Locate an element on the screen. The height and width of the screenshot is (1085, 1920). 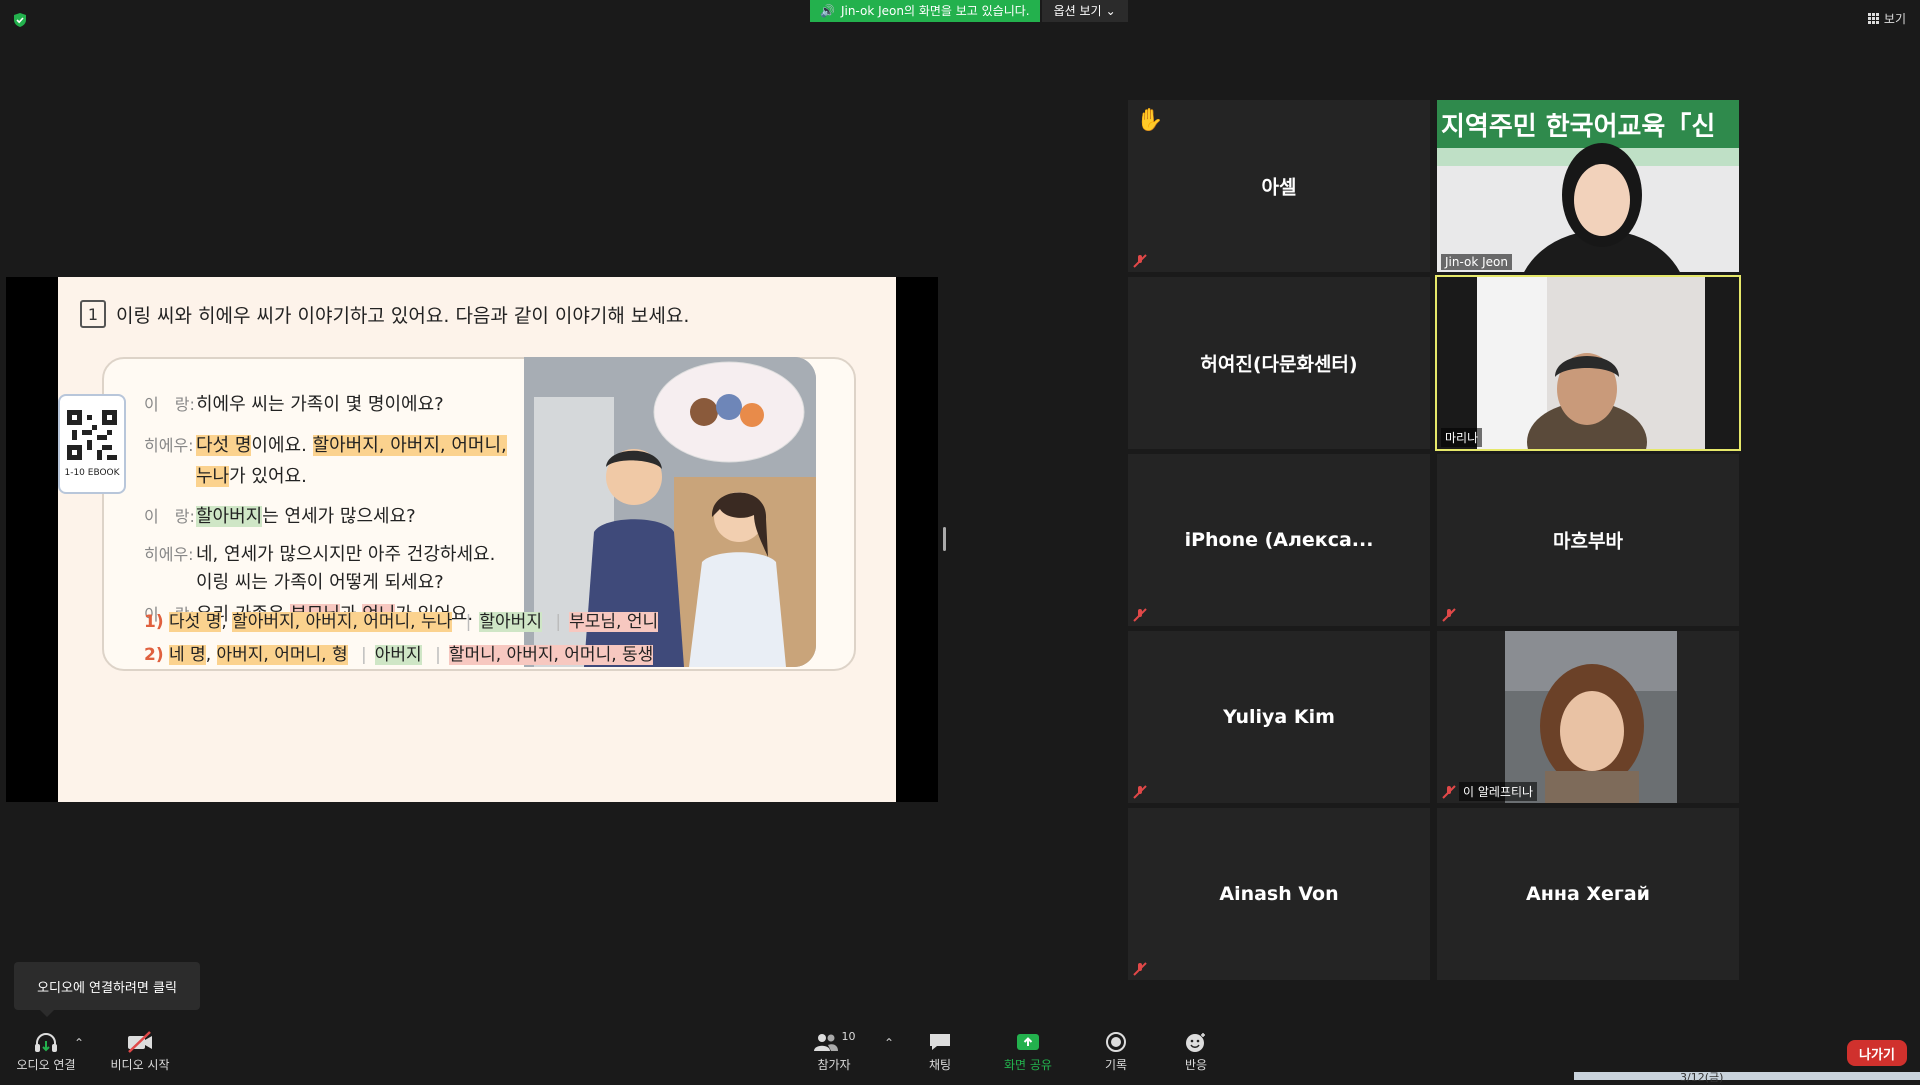
taskbar-date: 3/12(금) is located at coordinates (1702, 1077).